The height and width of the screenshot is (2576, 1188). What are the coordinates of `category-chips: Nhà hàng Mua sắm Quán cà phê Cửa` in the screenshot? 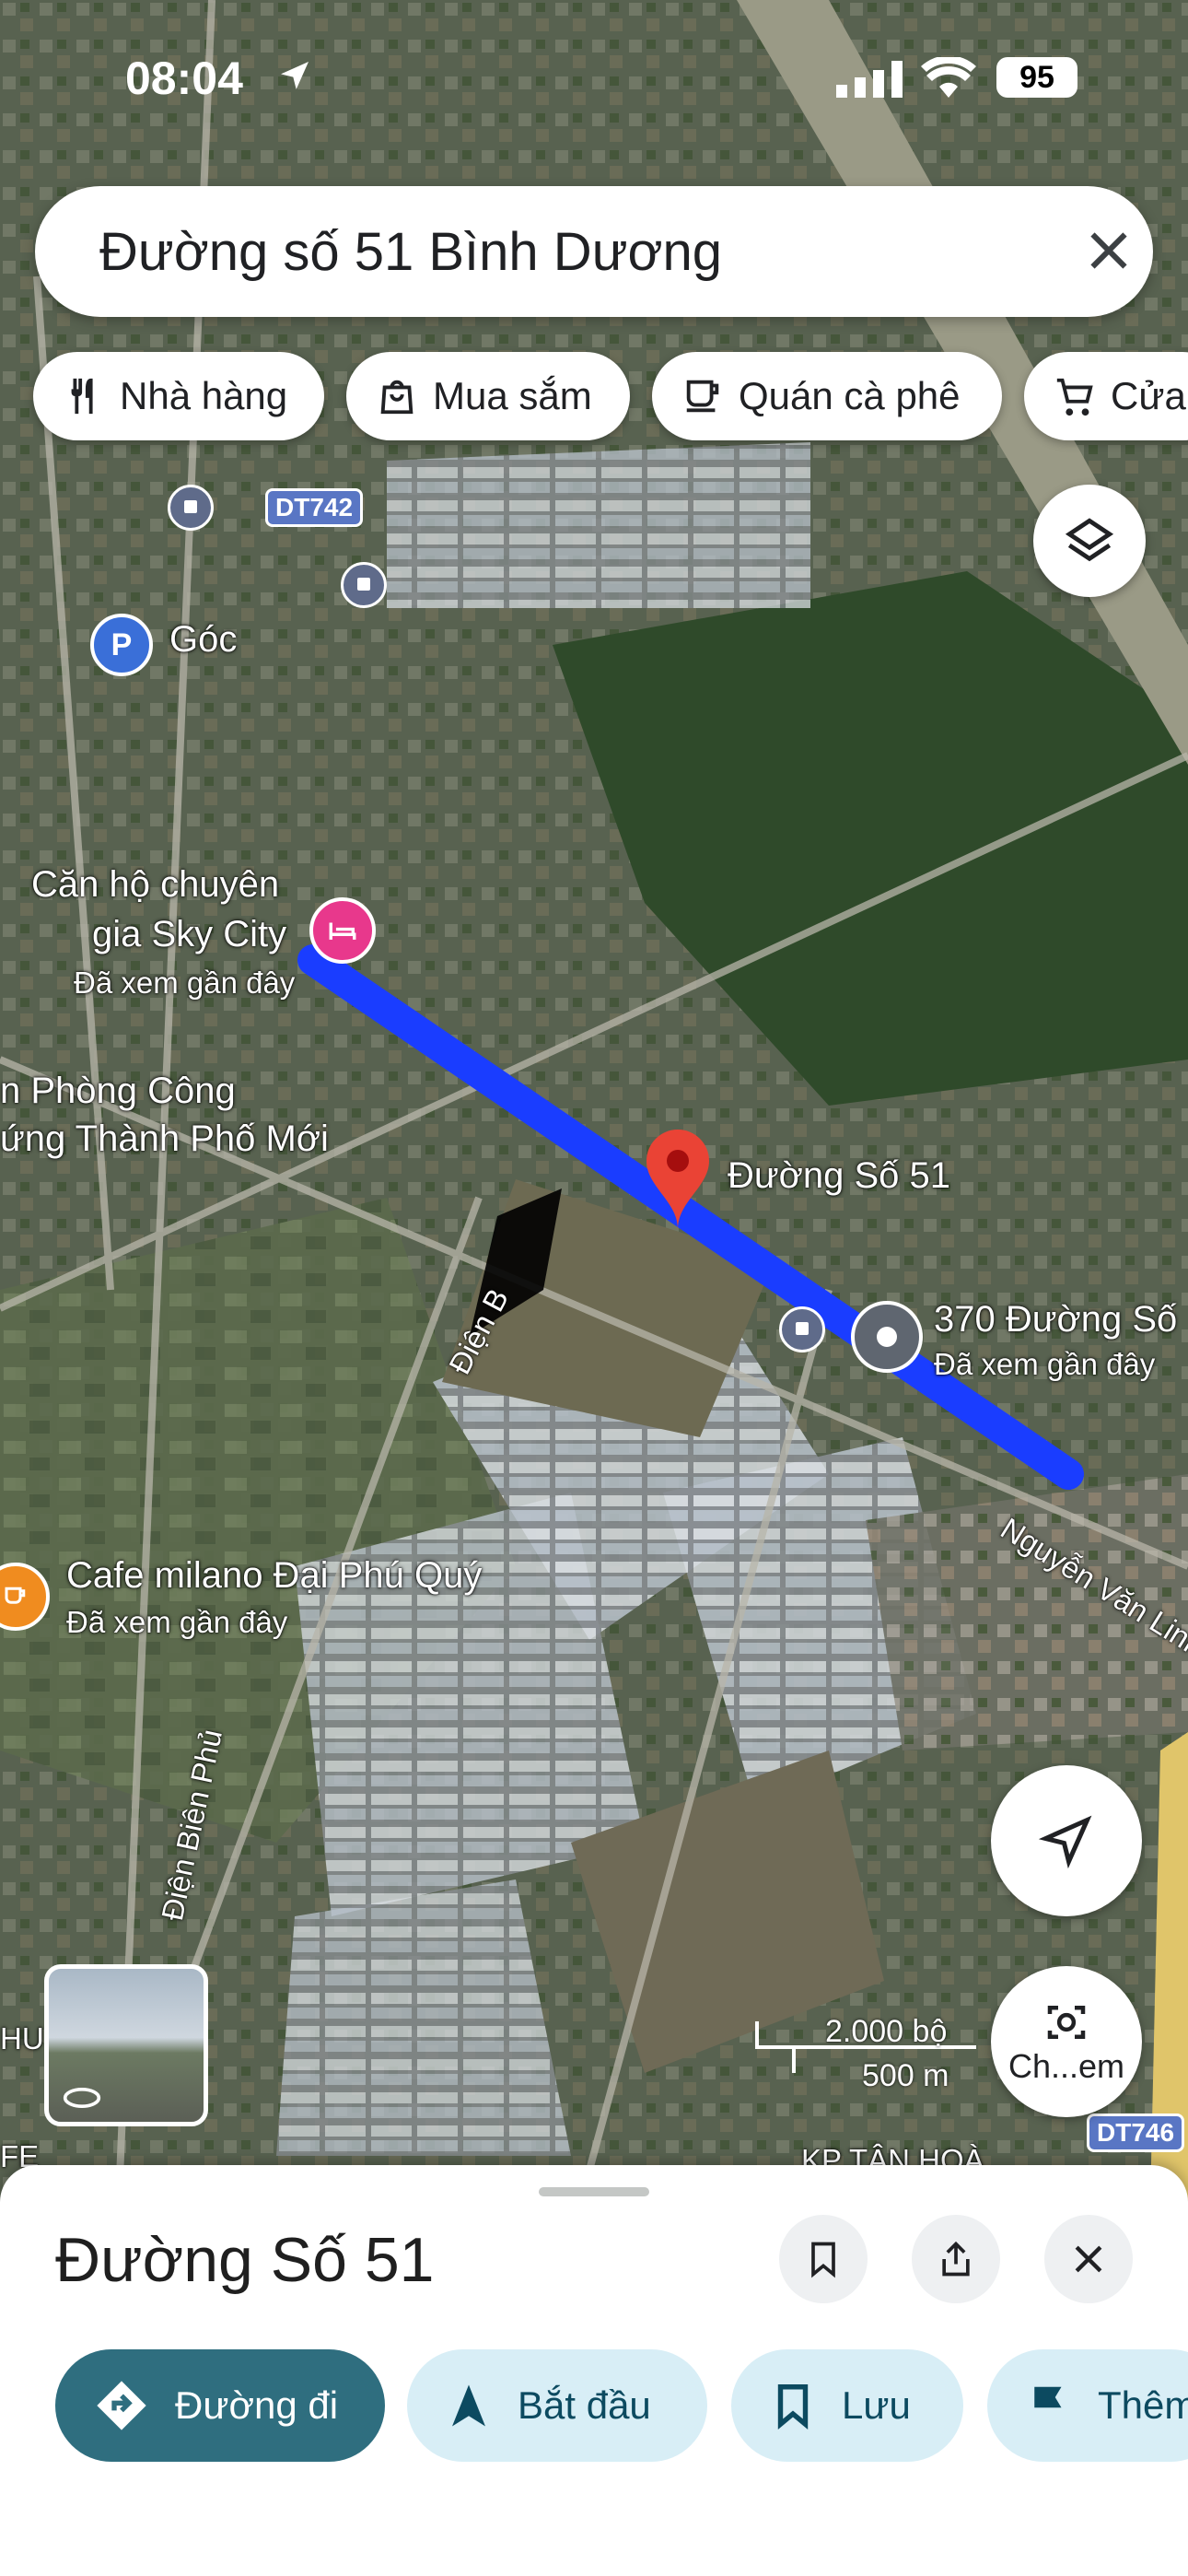 It's located at (594, 398).